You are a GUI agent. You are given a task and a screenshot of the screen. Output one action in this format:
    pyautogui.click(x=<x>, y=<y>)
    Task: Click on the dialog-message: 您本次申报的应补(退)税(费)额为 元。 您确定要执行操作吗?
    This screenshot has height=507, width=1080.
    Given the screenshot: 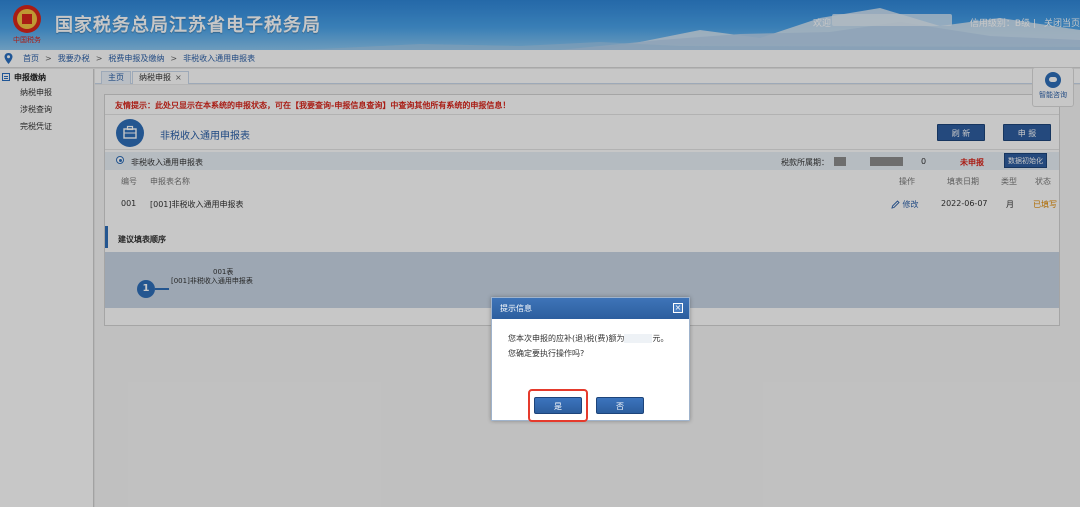 What is the action you would take?
    pyautogui.click(x=590, y=340)
    